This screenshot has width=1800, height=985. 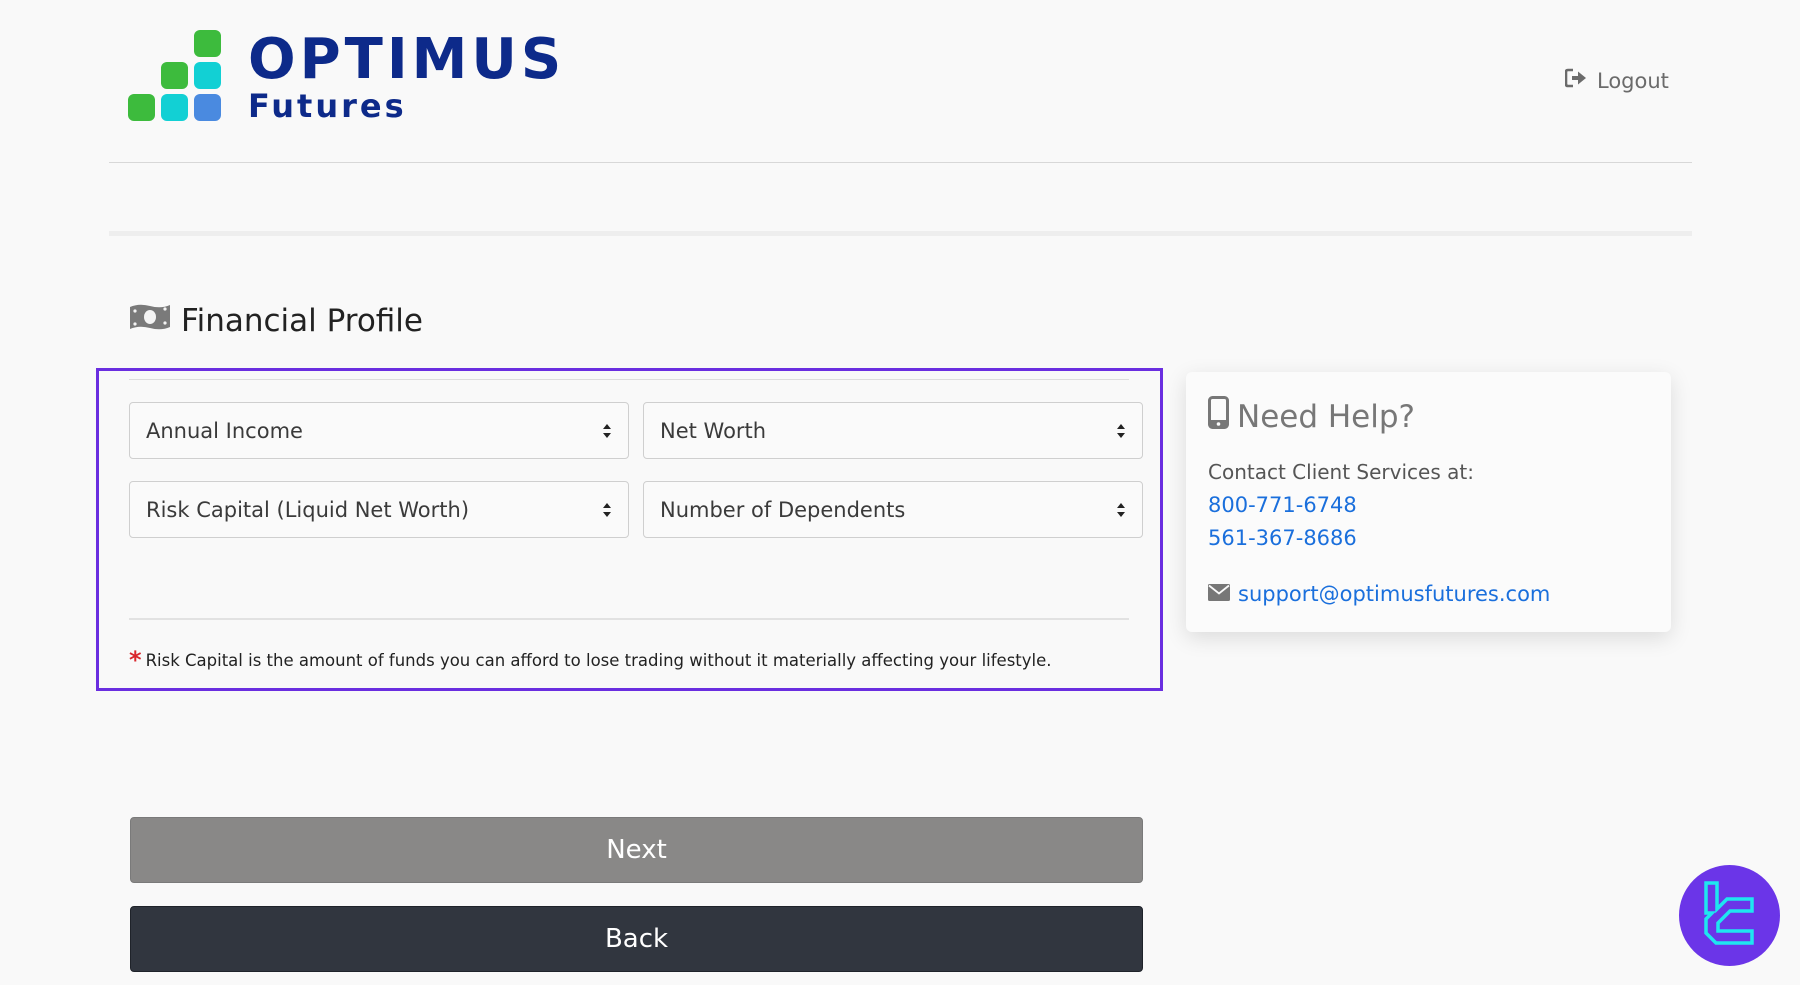 What do you see at coordinates (327, 106) in the screenshot?
I see `logo-sub-text: Futures` at bounding box center [327, 106].